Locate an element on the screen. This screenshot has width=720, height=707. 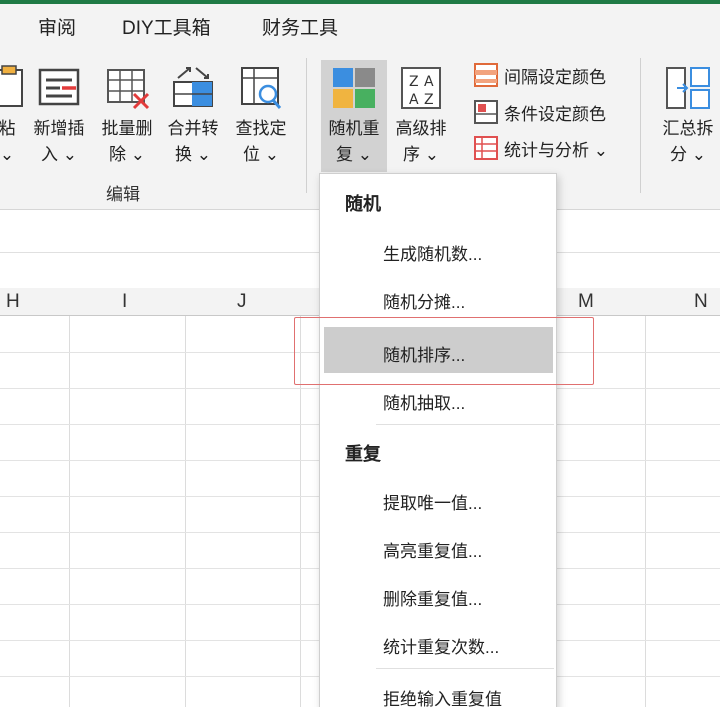
find-locate-button: 查找定 位 ⌄ is located at coordinates (261, 116).